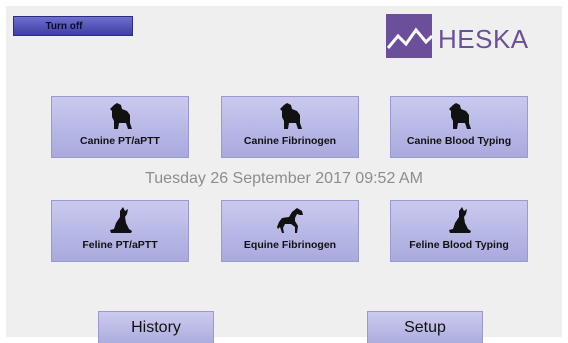 This screenshot has width=568, height=343. I want to click on test-label: Feline Blood Typing, so click(459, 245).